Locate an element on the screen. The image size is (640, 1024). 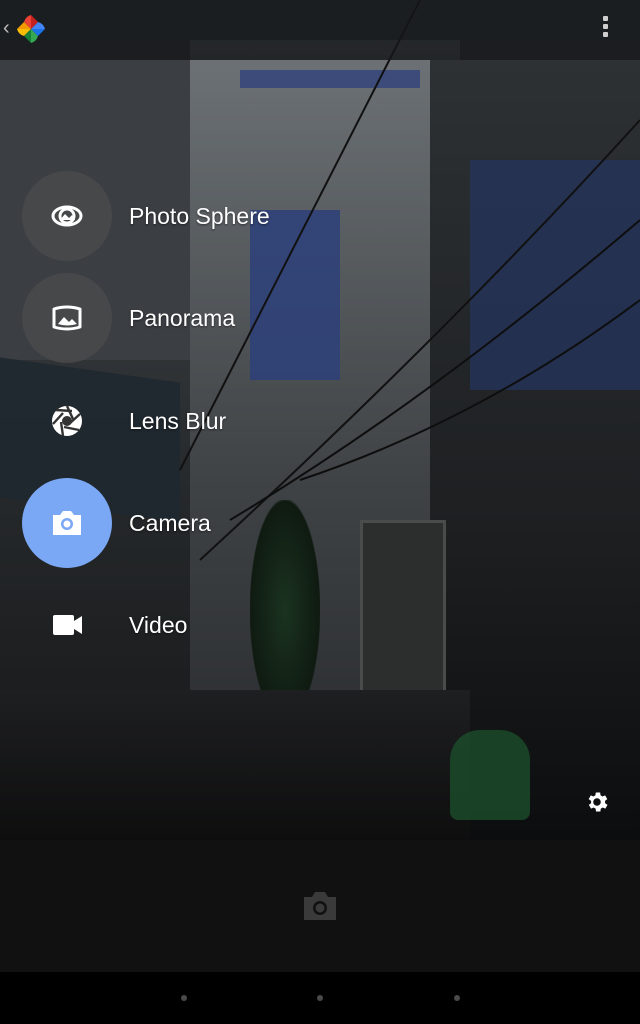
mode-lens-blur-label: Lens Blur is located at coordinates (178, 421).